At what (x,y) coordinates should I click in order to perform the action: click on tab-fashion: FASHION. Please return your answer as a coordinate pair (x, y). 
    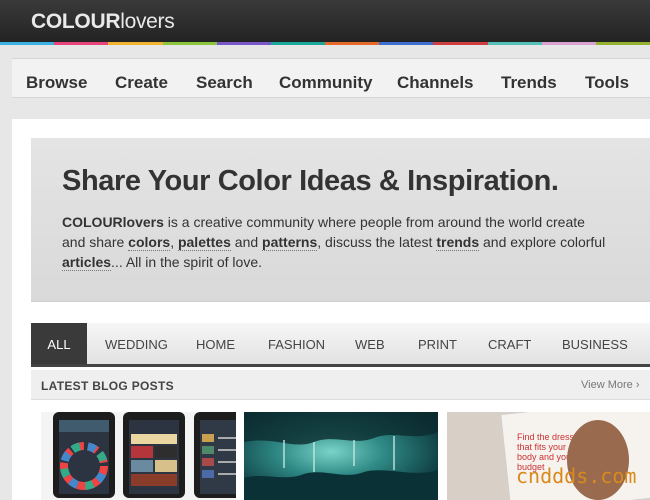
    Looking at the image, I should click on (296, 343).